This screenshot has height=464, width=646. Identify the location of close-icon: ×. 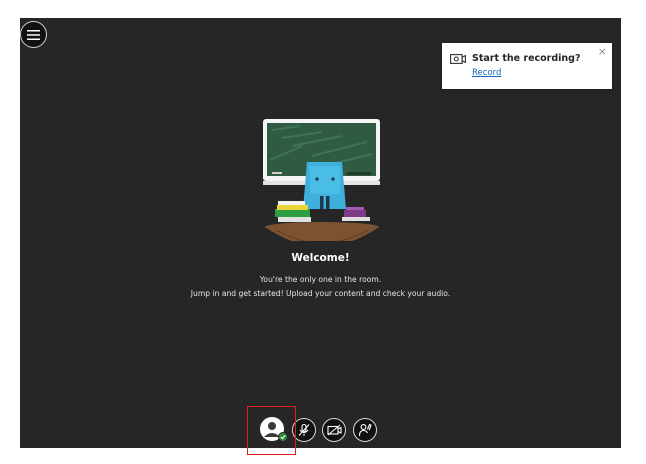
(602, 51).